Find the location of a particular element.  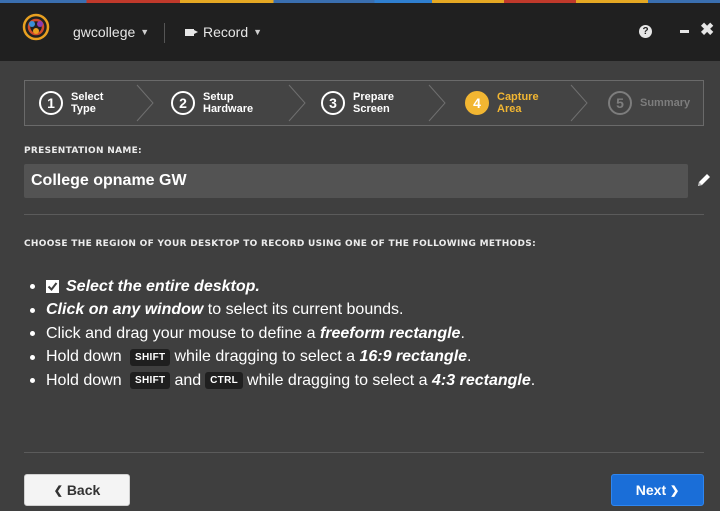

account-menu: gwcollege ▼ is located at coordinates (111, 32).